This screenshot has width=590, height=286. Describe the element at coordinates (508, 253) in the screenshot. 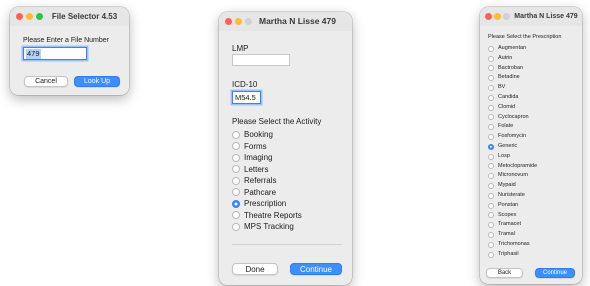

I see `radio-option-label: Triphasil` at that location.